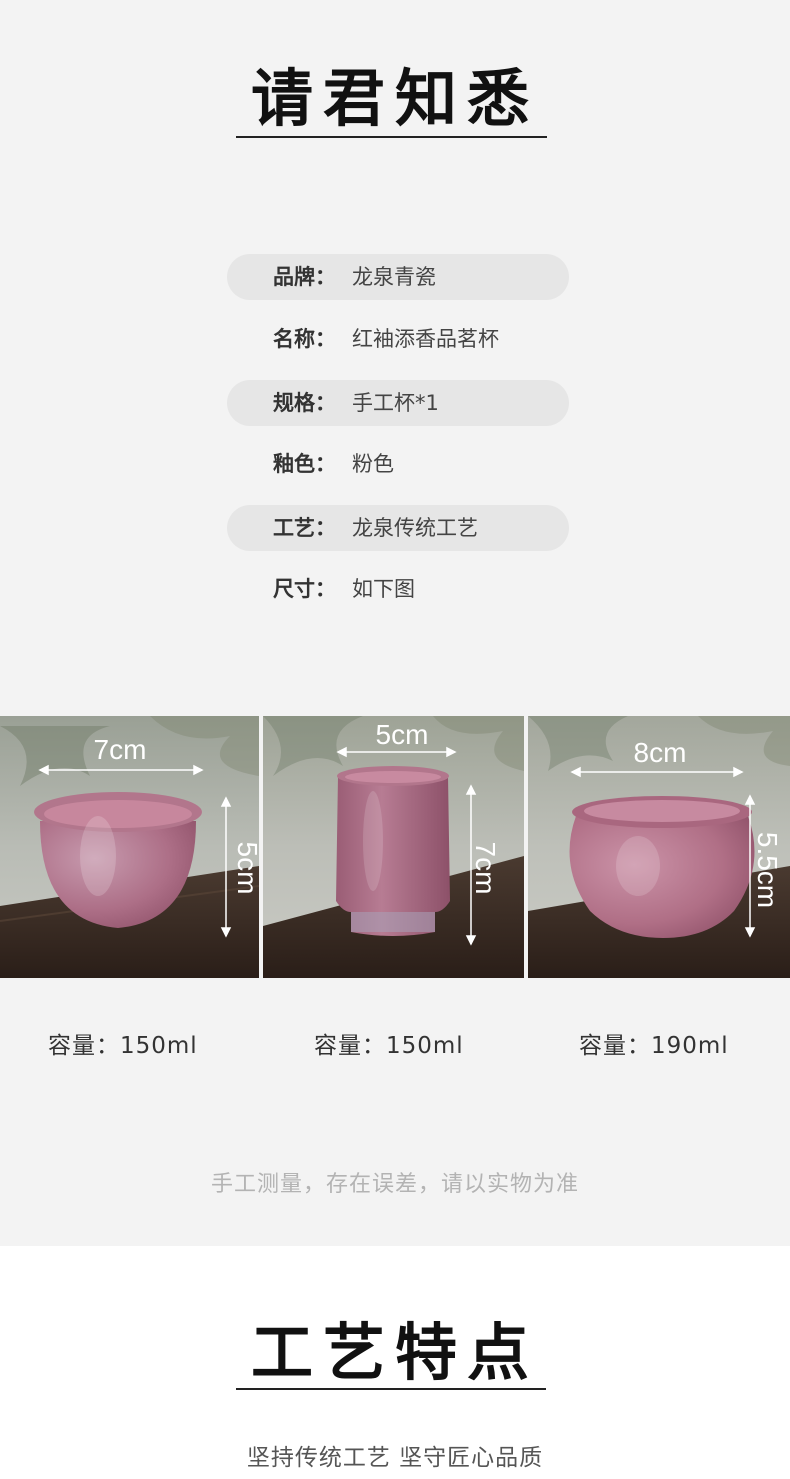 Image resolution: width=790 pixels, height=1479 pixels. What do you see at coordinates (654, 1046) in the screenshot?
I see `capacity-label: 容量：190ml` at bounding box center [654, 1046].